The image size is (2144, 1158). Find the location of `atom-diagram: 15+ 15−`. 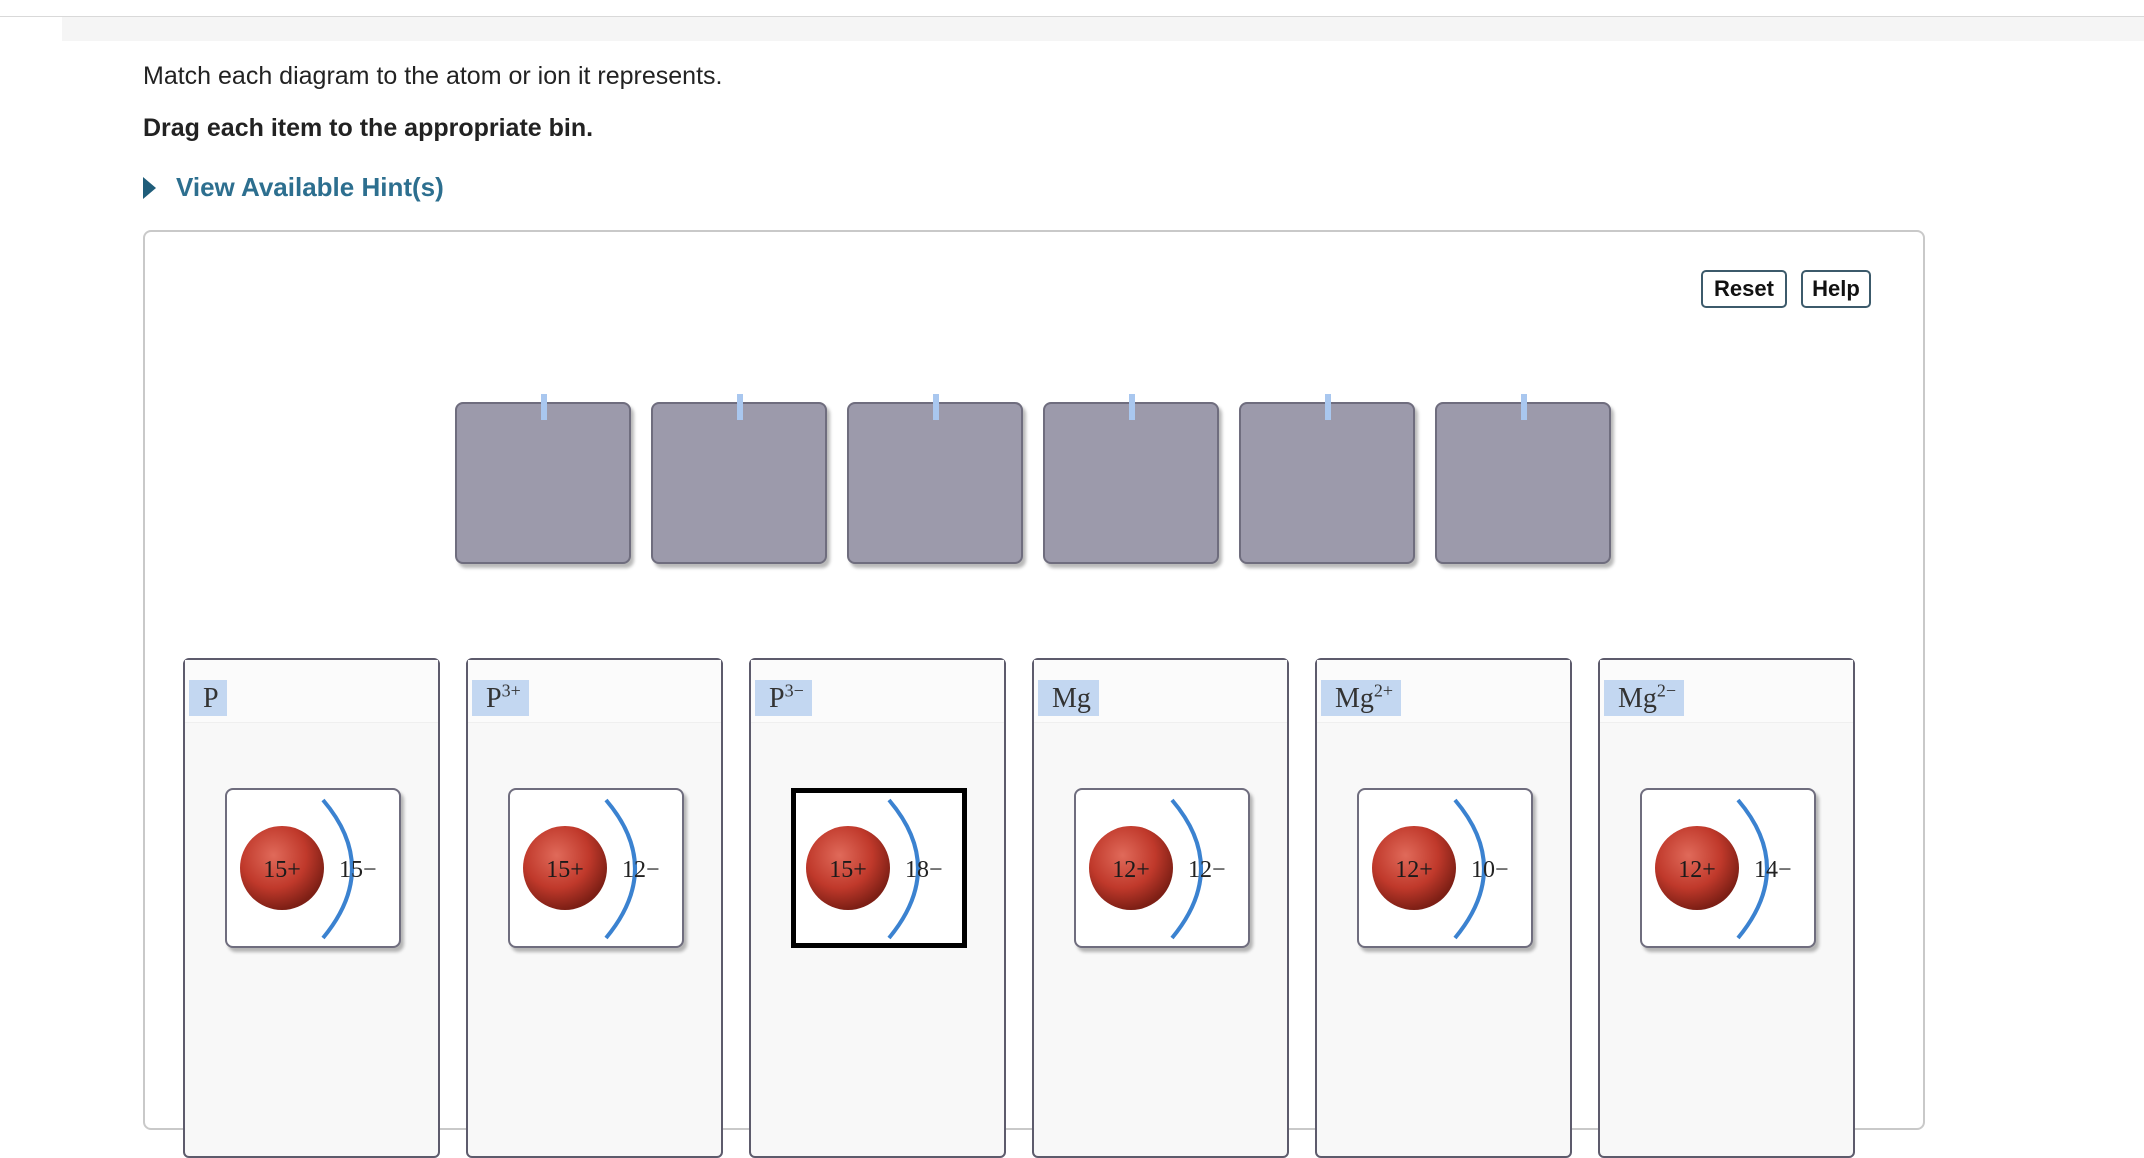

atom-diagram: 15+ 15− is located at coordinates (308, 869).